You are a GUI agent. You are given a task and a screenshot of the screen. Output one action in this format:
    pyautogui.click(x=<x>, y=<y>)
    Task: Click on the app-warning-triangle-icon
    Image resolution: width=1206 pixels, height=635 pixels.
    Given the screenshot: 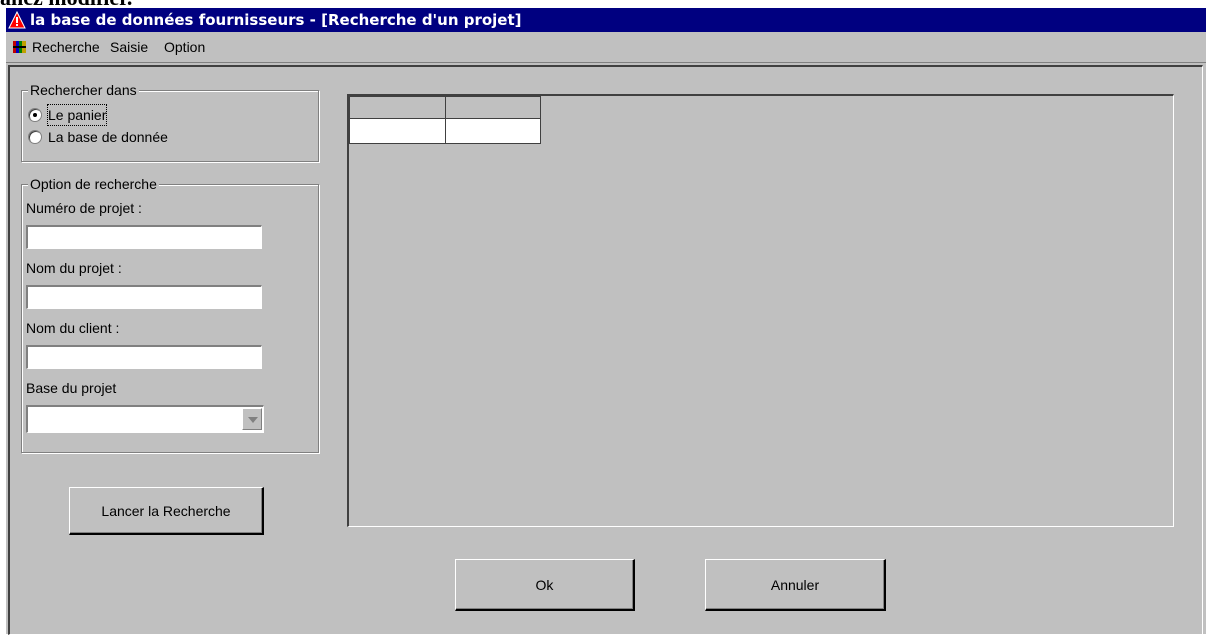 What is the action you would take?
    pyautogui.click(x=17, y=20)
    